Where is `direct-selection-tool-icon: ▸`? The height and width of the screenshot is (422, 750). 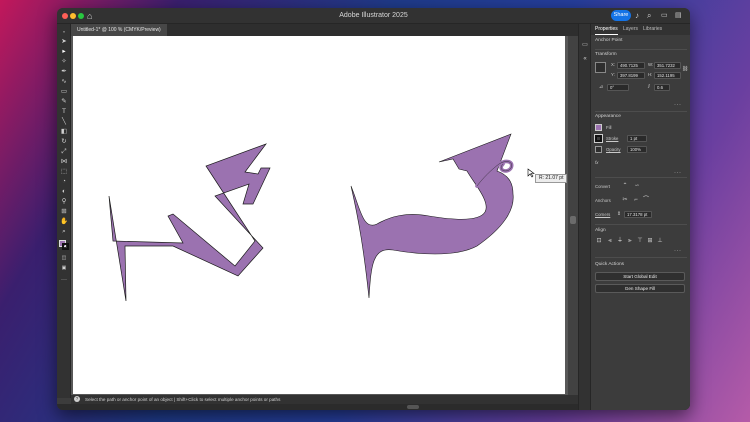 direct-selection-tool-icon: ▸ is located at coordinates (64, 52).